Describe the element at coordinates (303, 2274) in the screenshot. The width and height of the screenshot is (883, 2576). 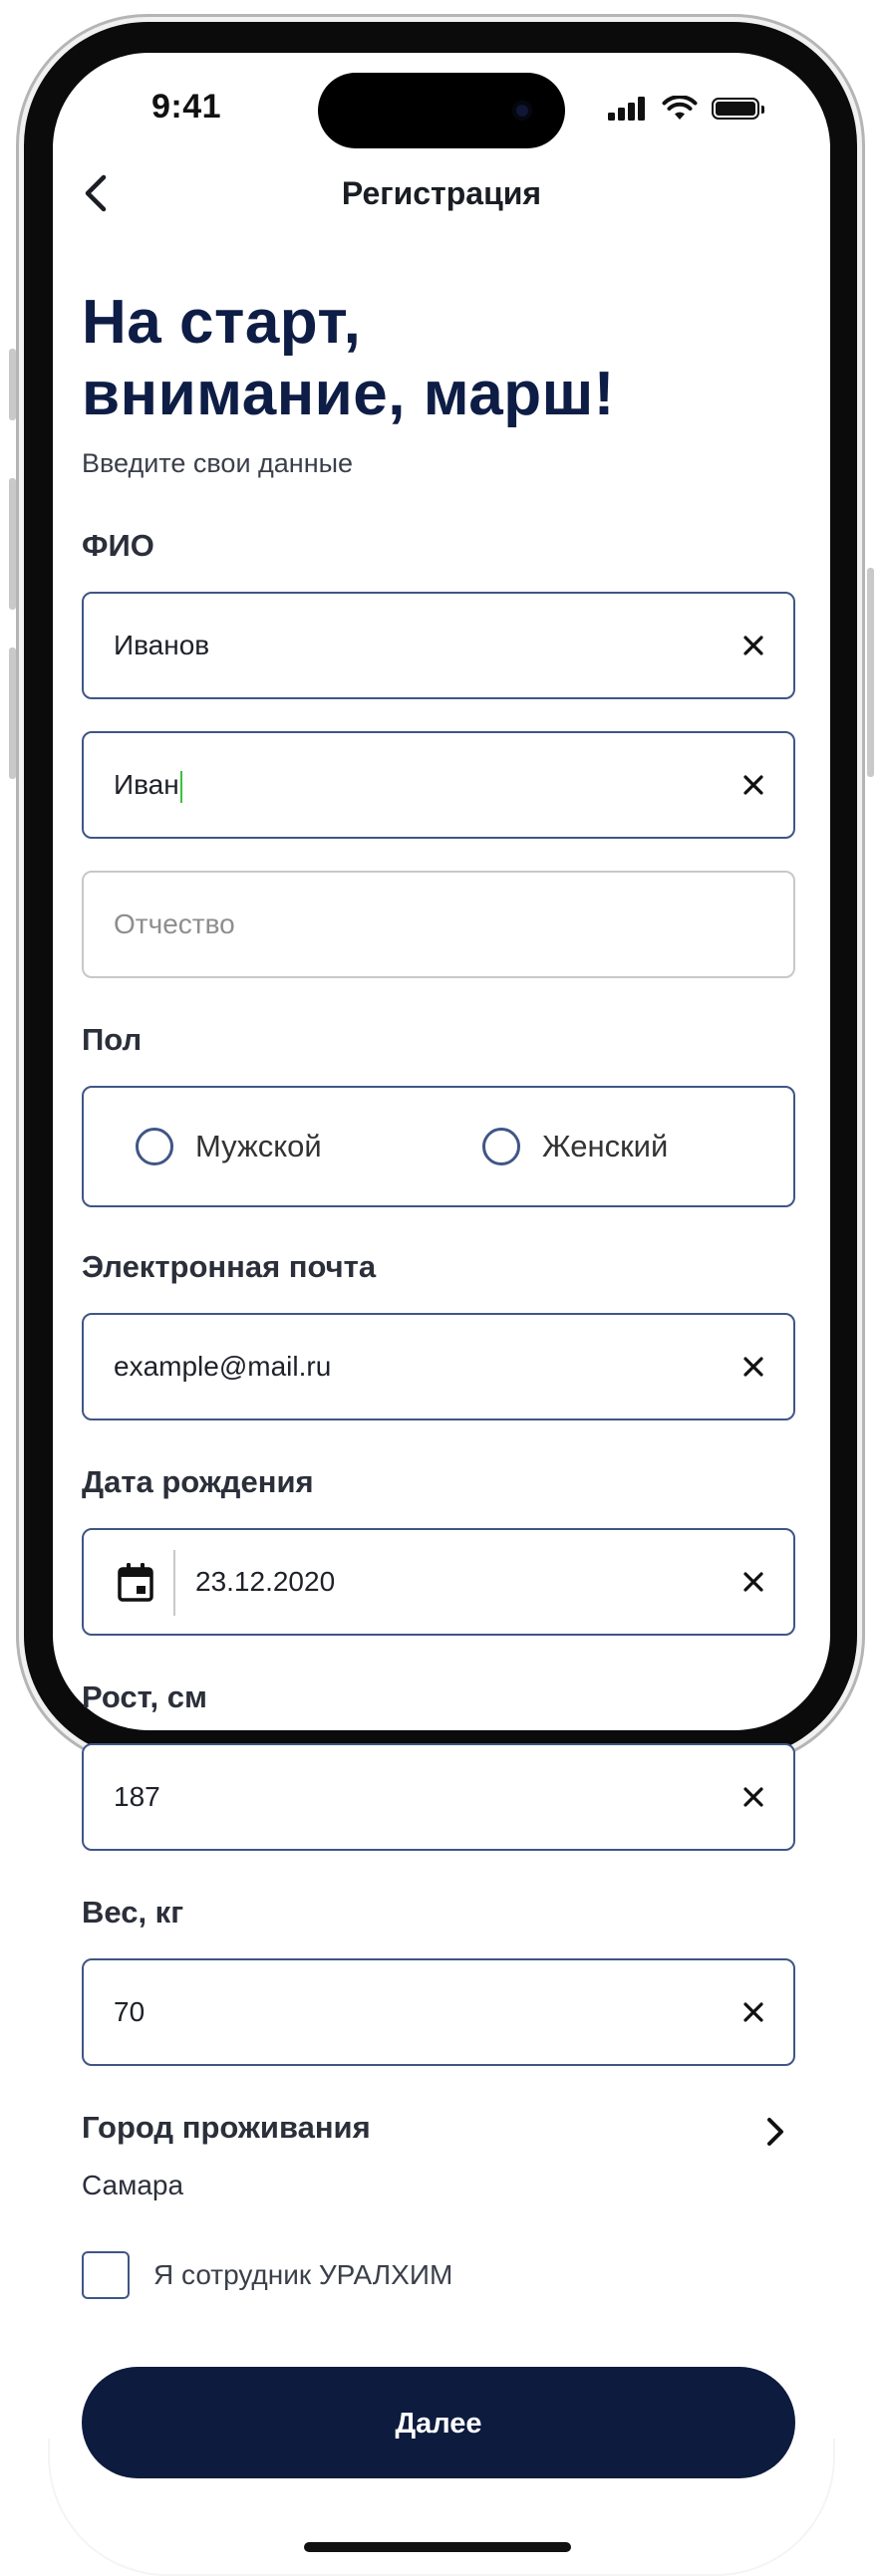
I see `employee-checkbox-label: Я сотрудник УРАЛХИМ` at that location.